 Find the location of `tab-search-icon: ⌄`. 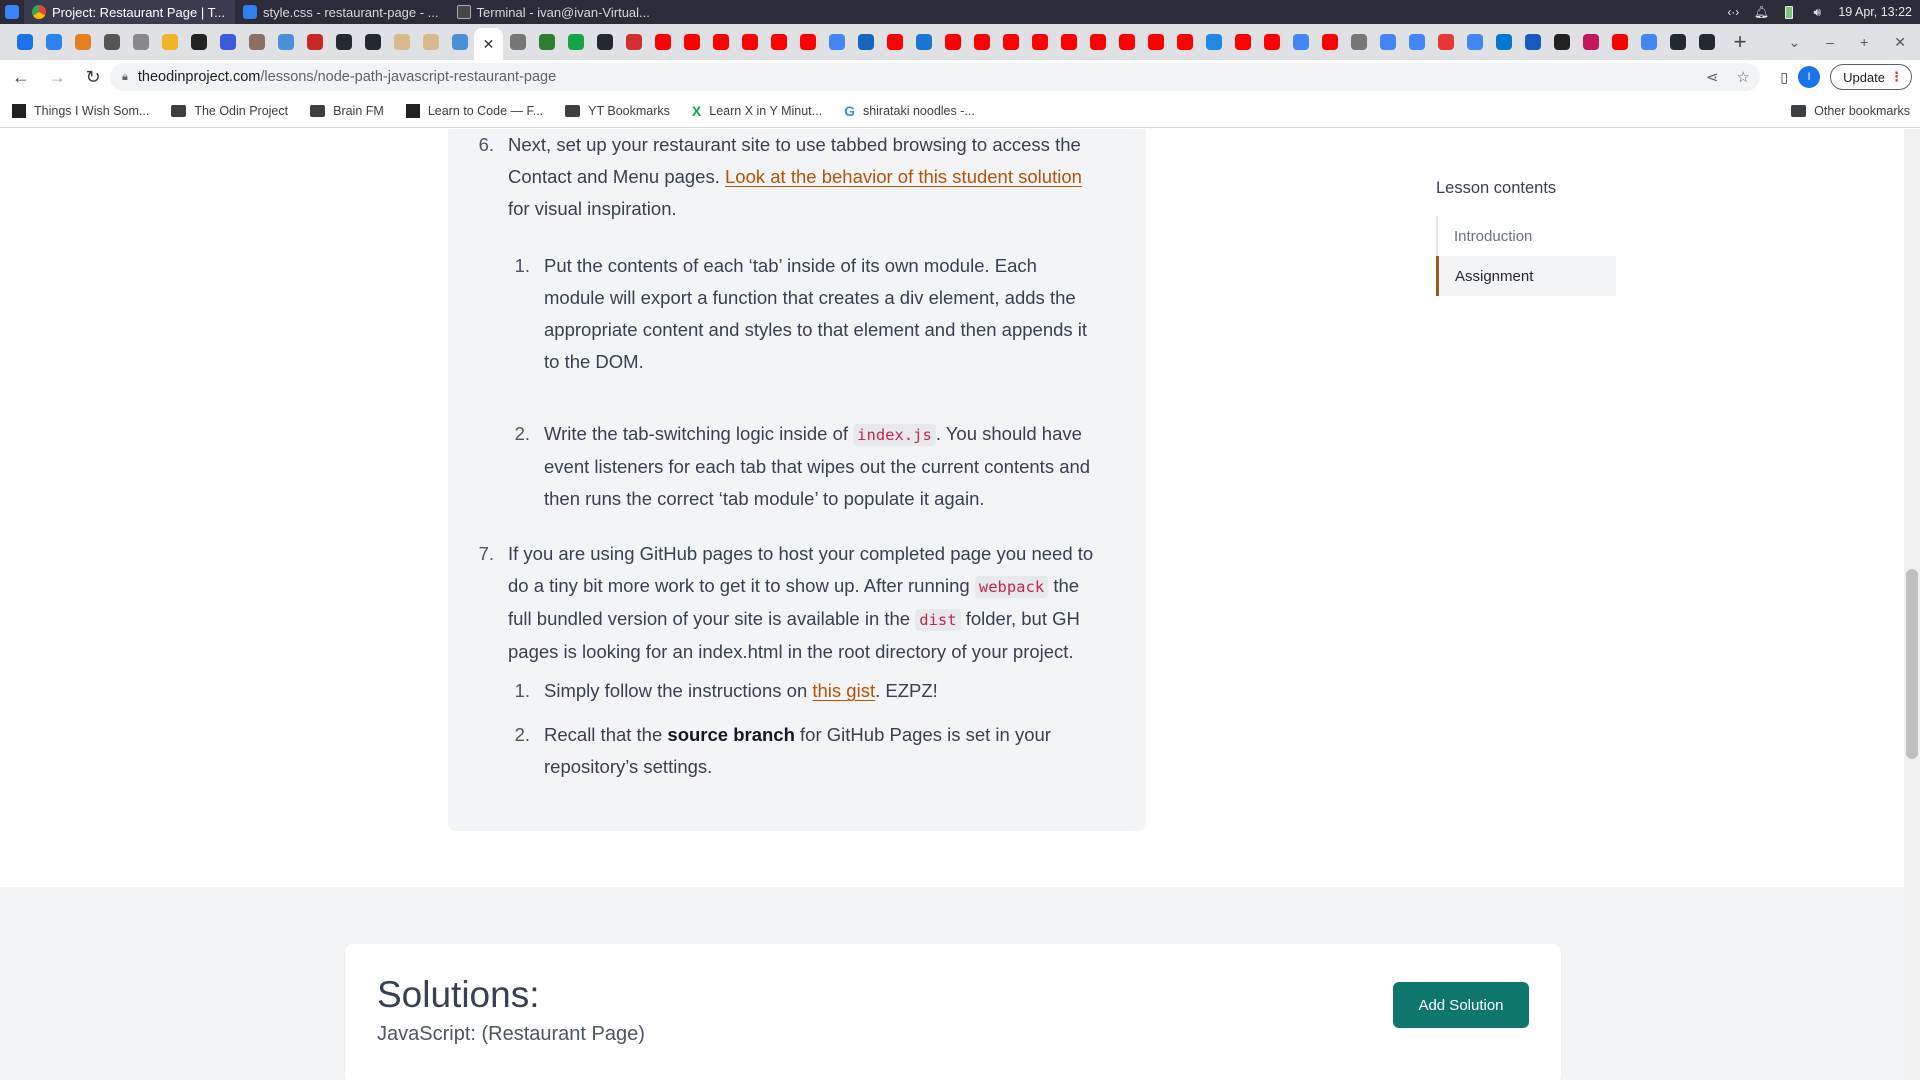

tab-search-icon: ⌄ is located at coordinates (1795, 42).